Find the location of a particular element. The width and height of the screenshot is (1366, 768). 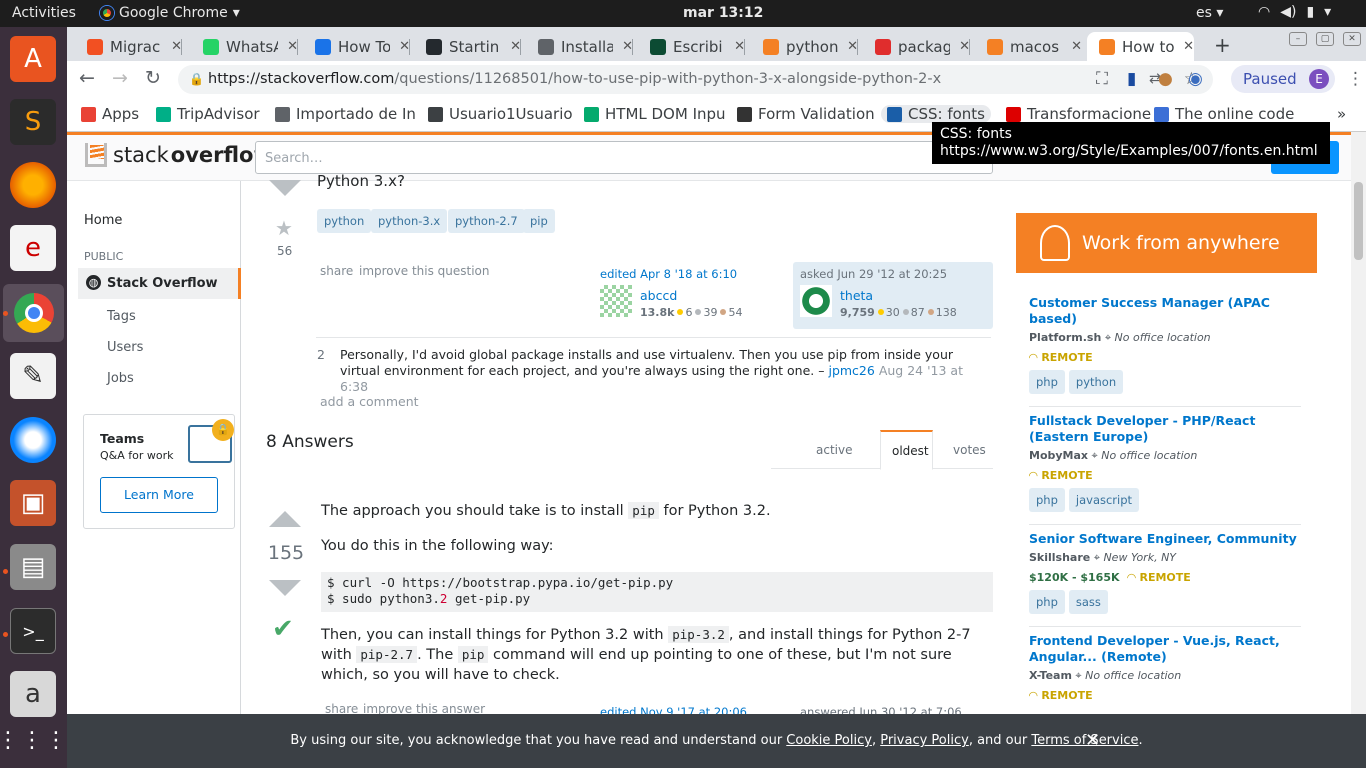

firefox-icon is located at coordinates (33, 185).